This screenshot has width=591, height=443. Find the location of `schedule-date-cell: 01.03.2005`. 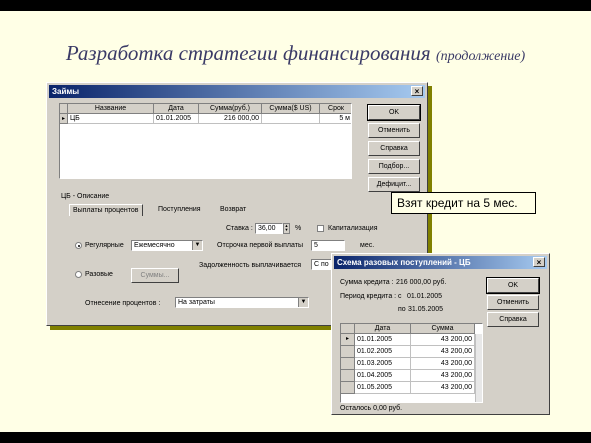

schedule-date-cell: 01.03.2005 is located at coordinates (383, 364).